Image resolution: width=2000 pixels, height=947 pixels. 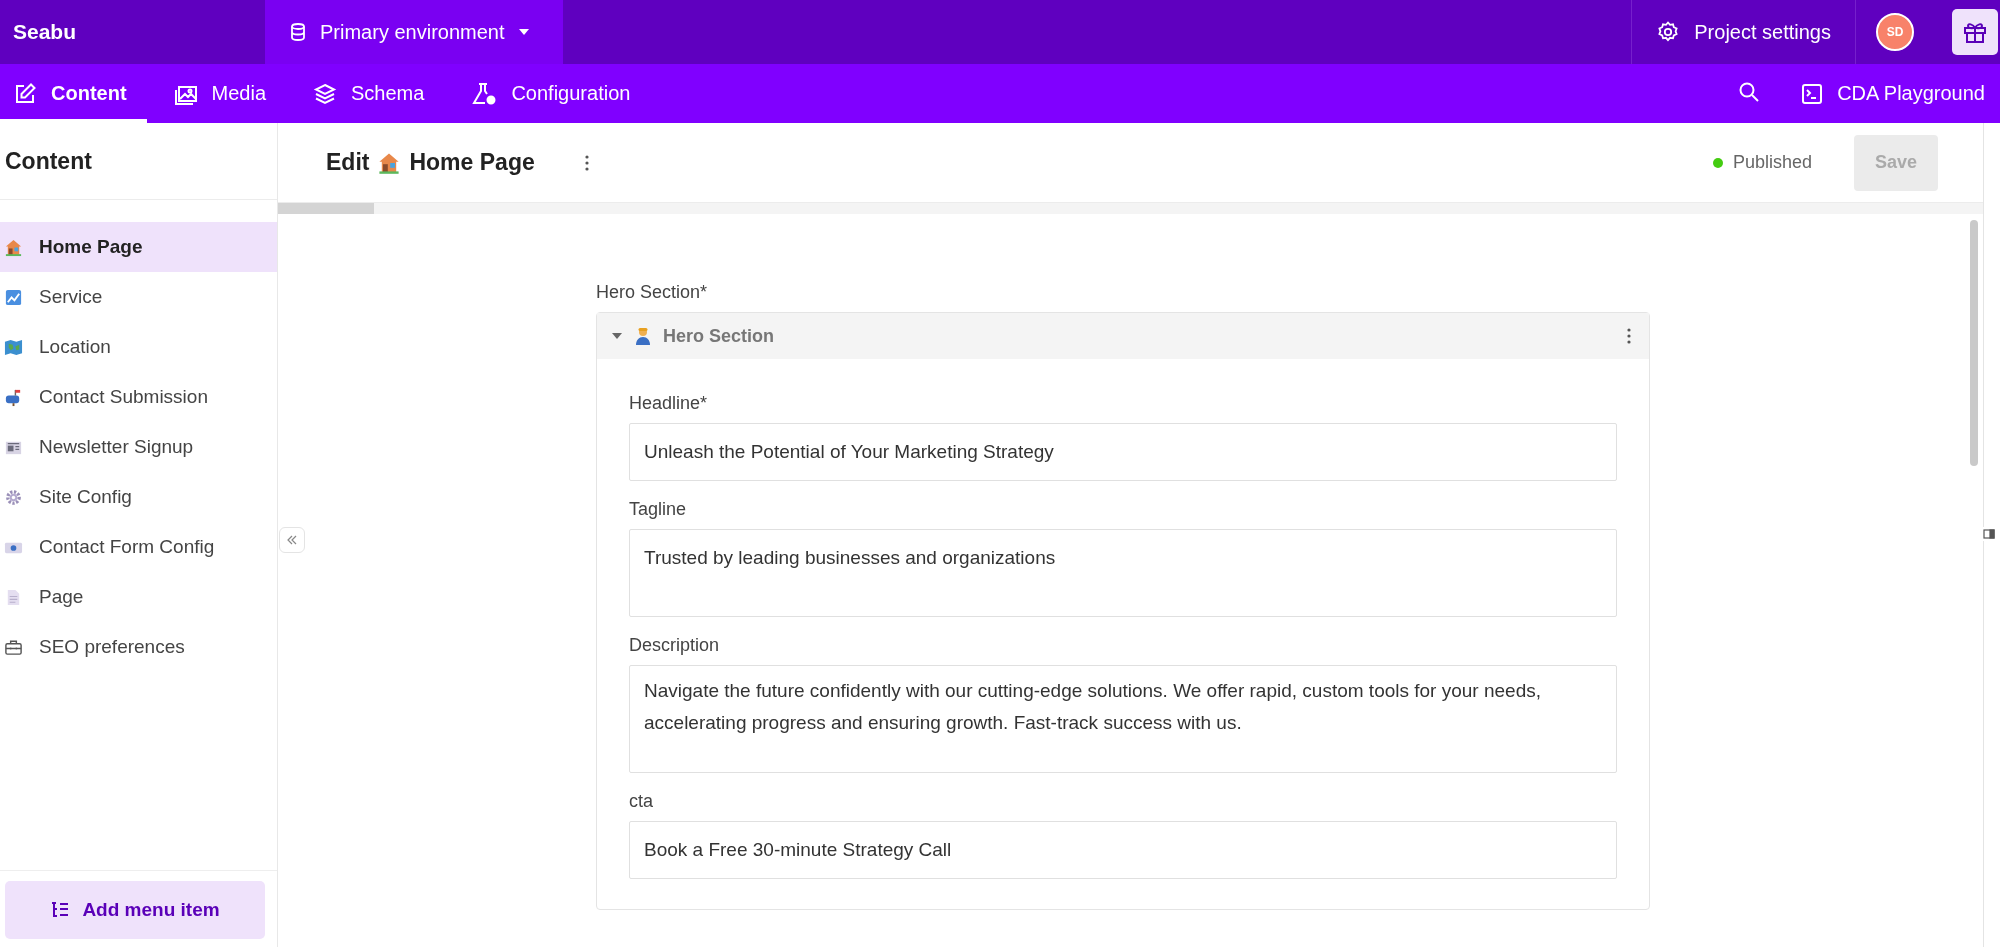 What do you see at coordinates (641, 801) in the screenshot?
I see `field-label: cta` at bounding box center [641, 801].